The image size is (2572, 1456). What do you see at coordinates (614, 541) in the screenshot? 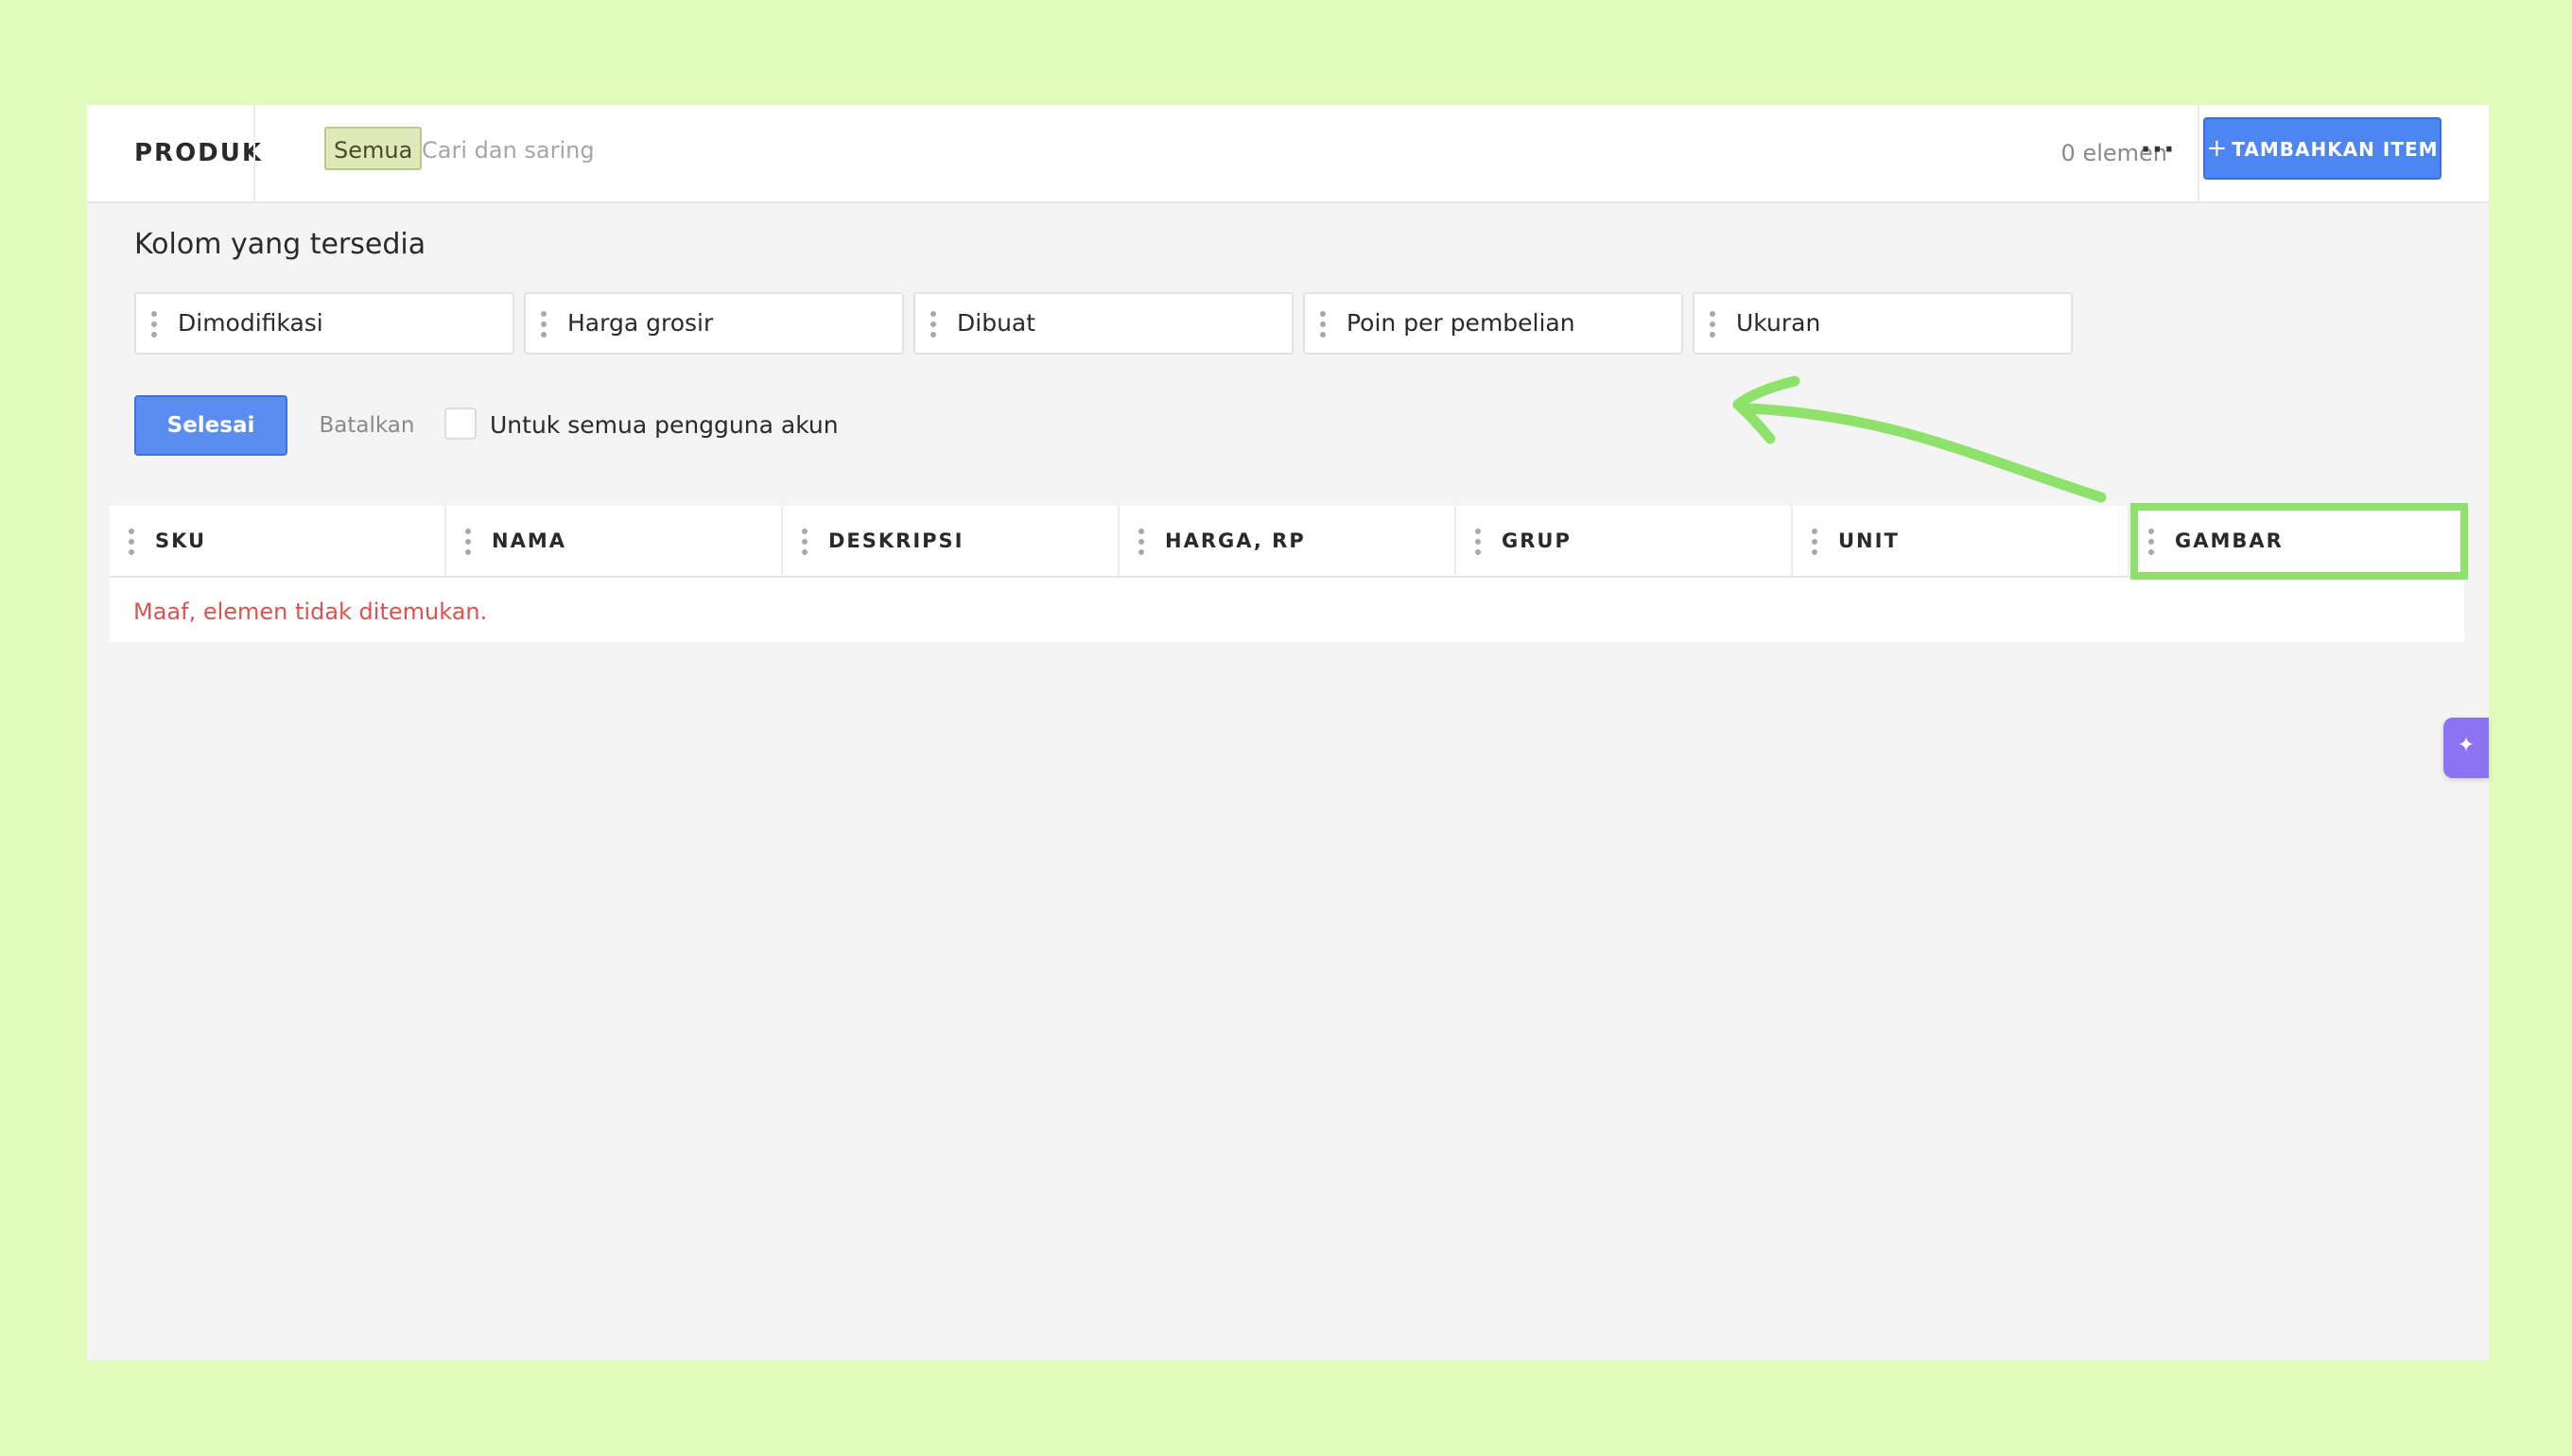
I see `column-header-nama: NAMA` at bounding box center [614, 541].